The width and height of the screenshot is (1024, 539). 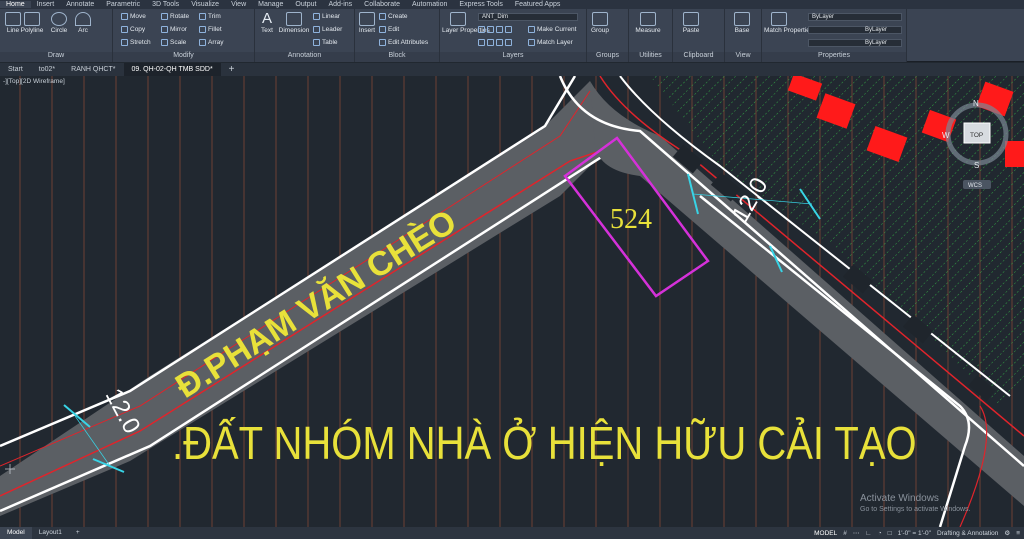 I want to click on tab-visualize: Visualize, so click(x=205, y=4).